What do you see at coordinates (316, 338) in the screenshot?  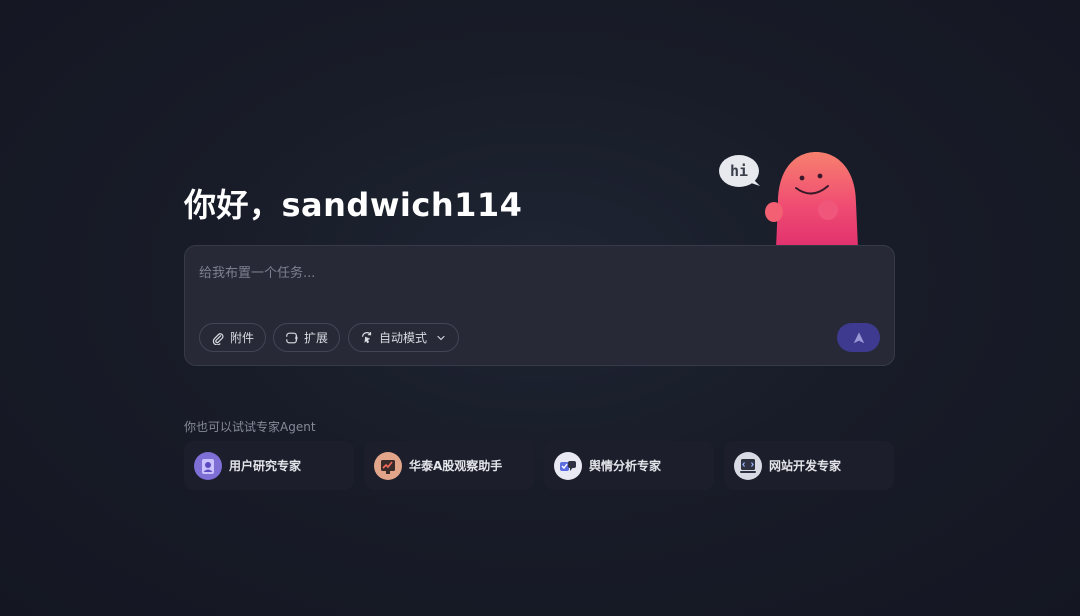 I see `extend-label: 扩展` at bounding box center [316, 338].